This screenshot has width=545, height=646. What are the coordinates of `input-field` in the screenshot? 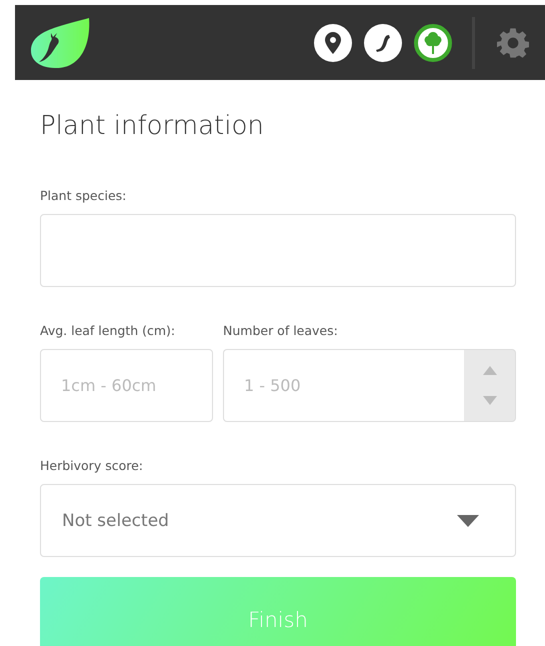 It's located at (278, 250).